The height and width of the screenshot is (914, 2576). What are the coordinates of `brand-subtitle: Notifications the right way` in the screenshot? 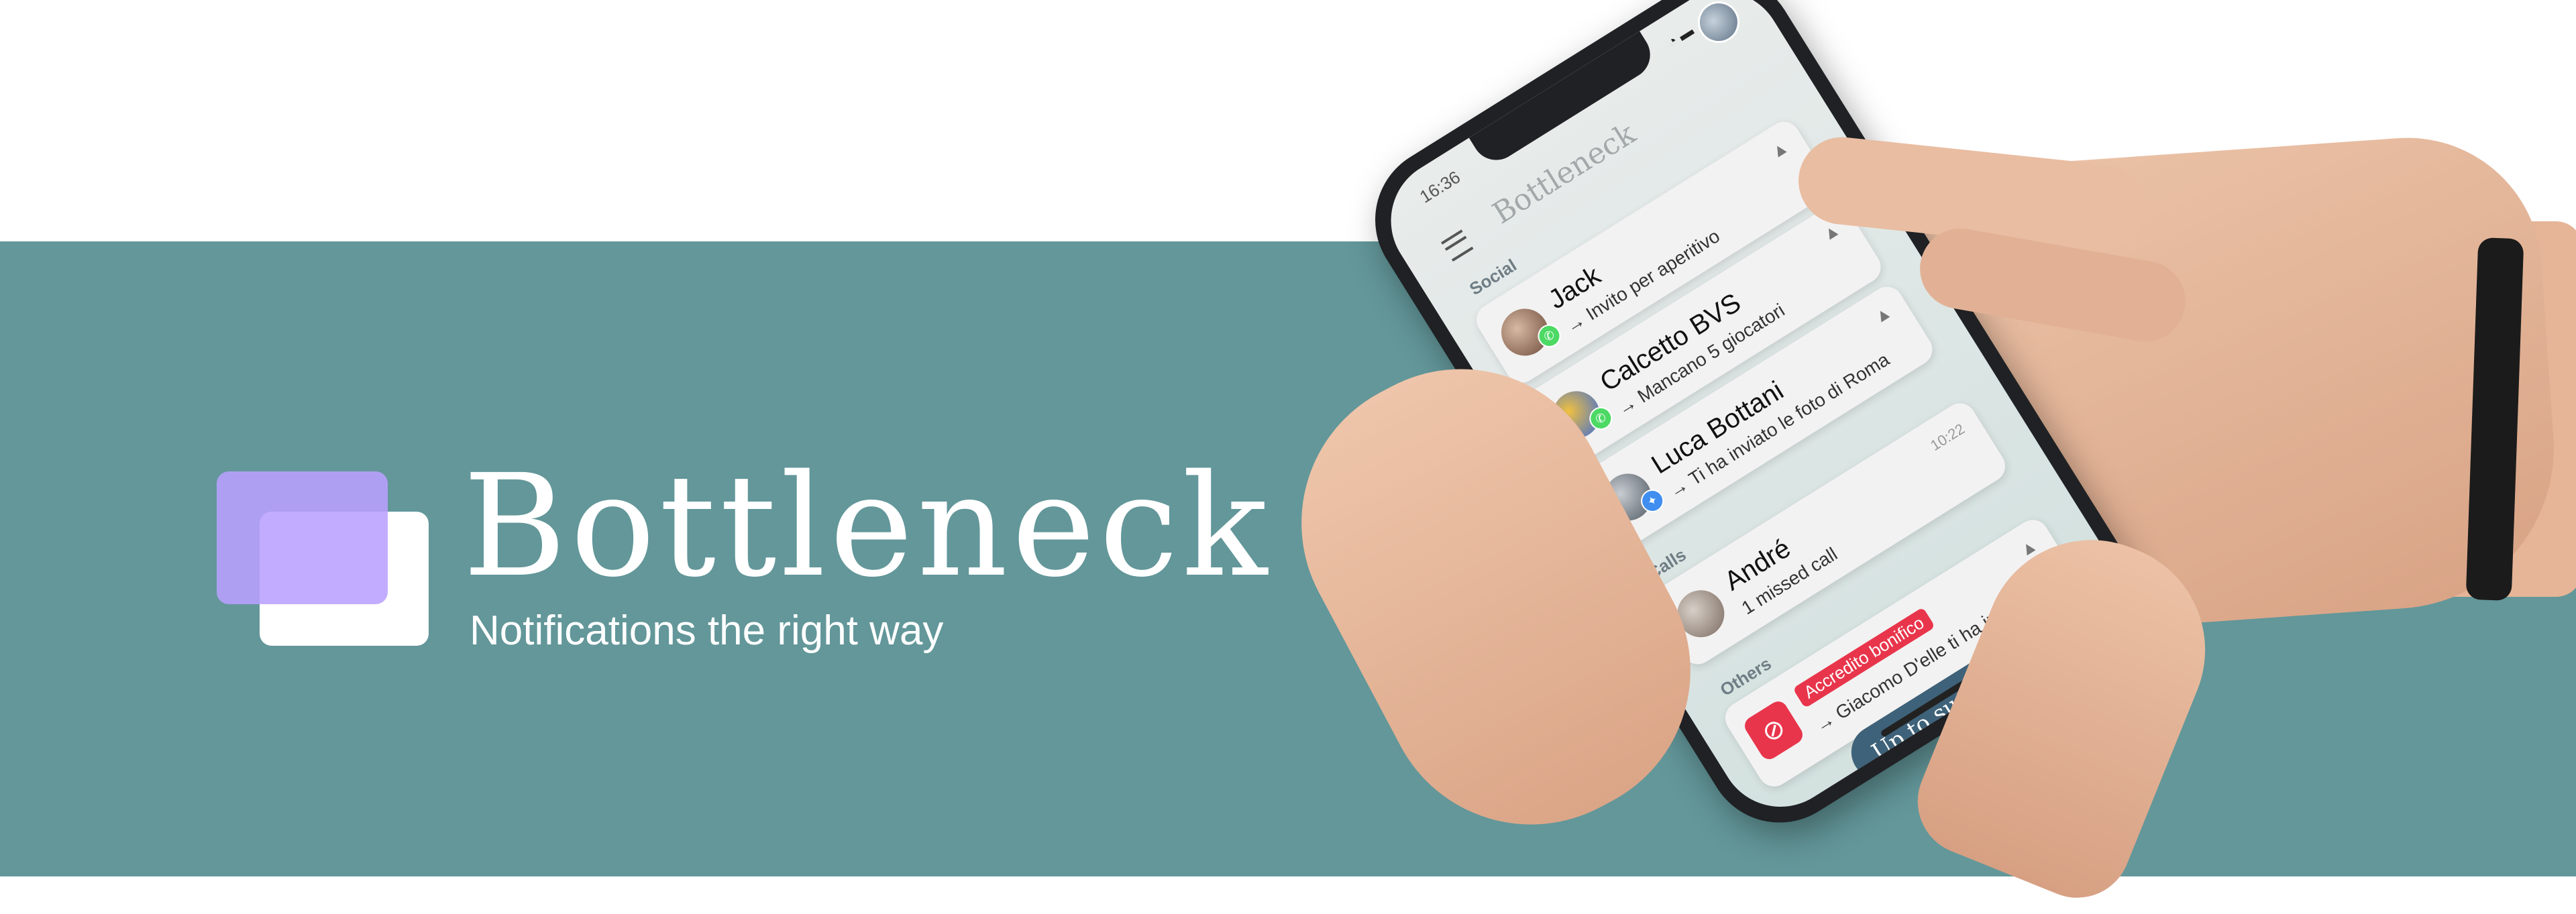 It's located at (707, 631).